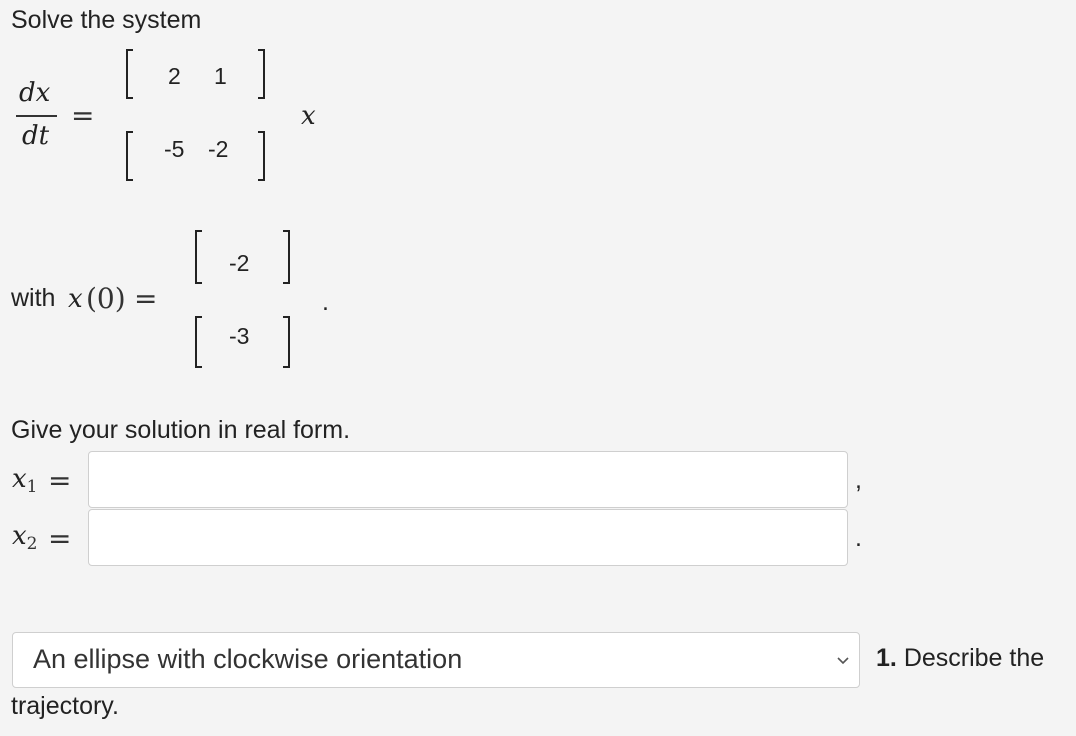 Image resolution: width=1076 pixels, height=736 pixels. Describe the element at coordinates (65, 706) in the screenshot. I see `part-label-continued: trajectory.` at that location.